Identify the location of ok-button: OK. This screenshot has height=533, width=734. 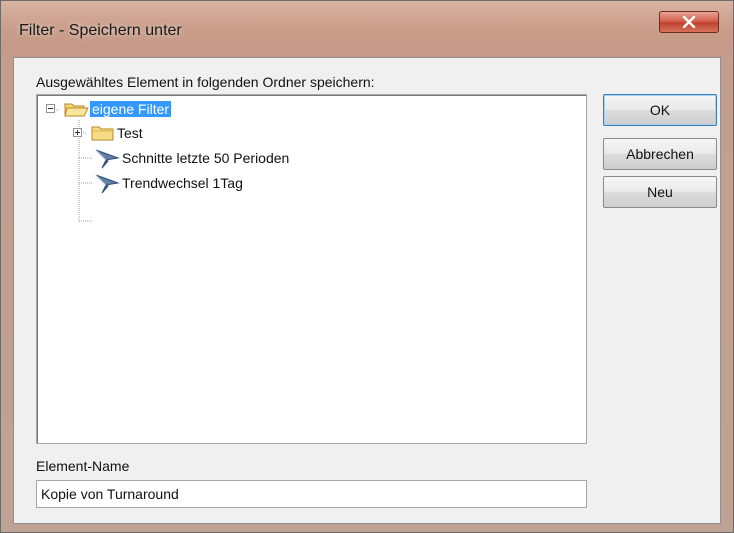
(660, 110).